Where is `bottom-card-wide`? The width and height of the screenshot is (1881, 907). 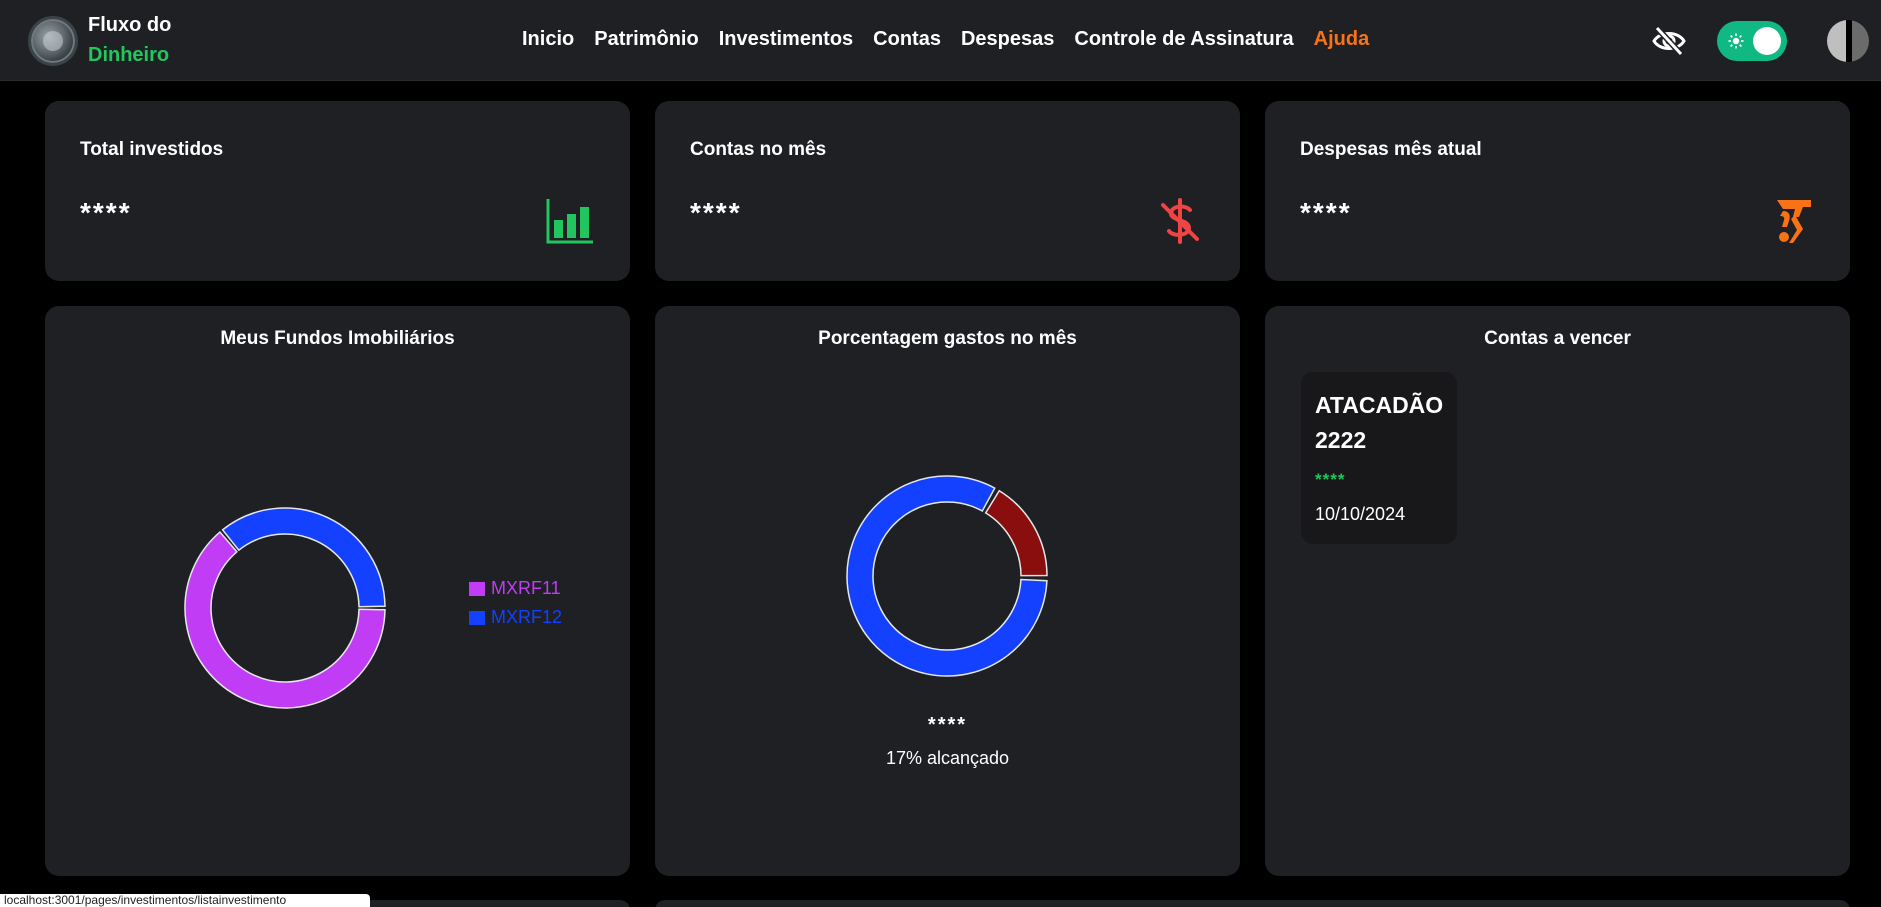
bottom-card-wide is located at coordinates (1252, 903).